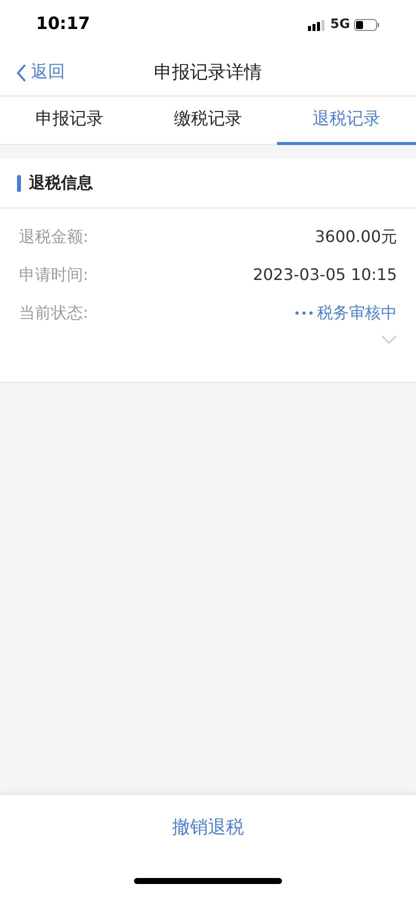 This screenshot has width=416, height=900. I want to click on tab: 申报记录, so click(69, 121).